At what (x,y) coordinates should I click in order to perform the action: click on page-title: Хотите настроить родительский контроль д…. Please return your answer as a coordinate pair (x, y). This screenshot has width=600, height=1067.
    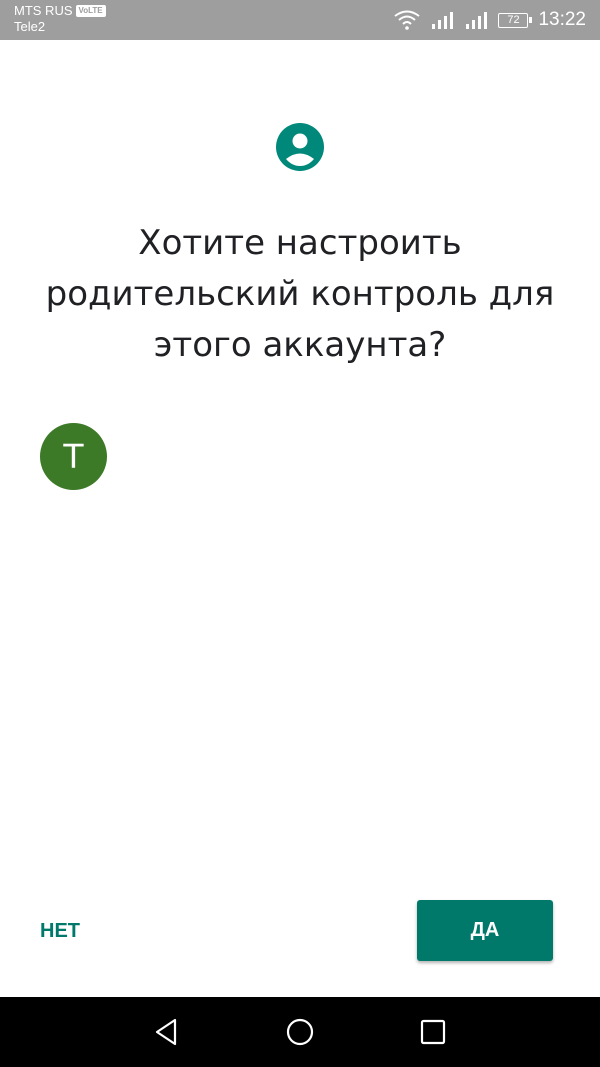
    Looking at the image, I should click on (300, 294).